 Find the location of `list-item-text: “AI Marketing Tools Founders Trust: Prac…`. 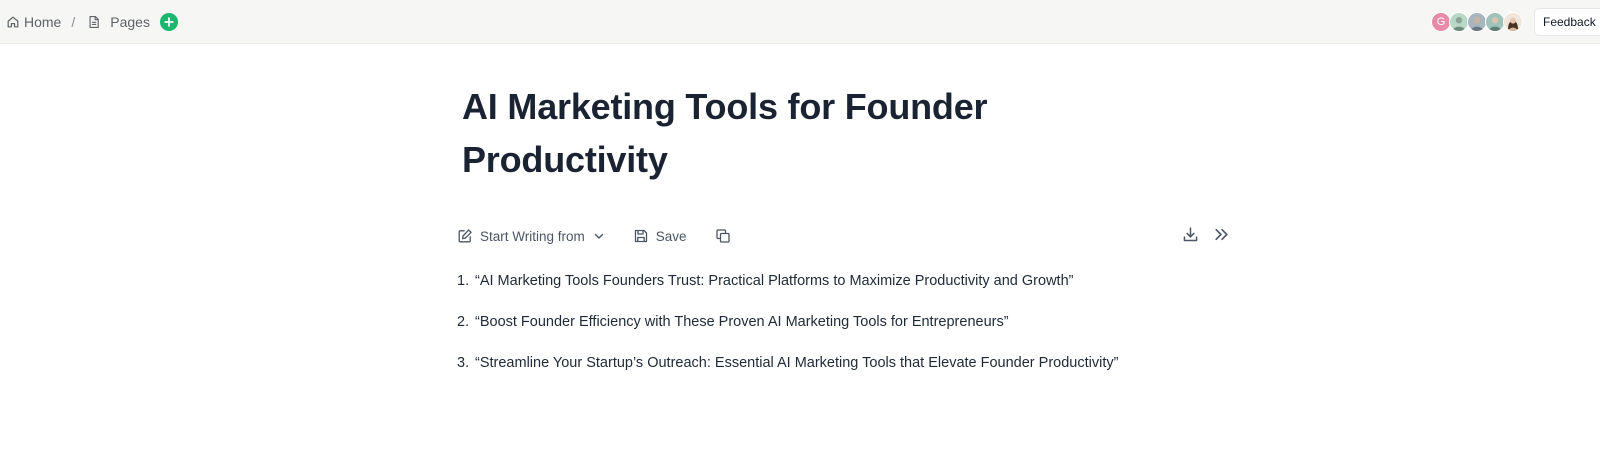

list-item-text: “AI Marketing Tools Founders Trust: Prac… is located at coordinates (774, 281).